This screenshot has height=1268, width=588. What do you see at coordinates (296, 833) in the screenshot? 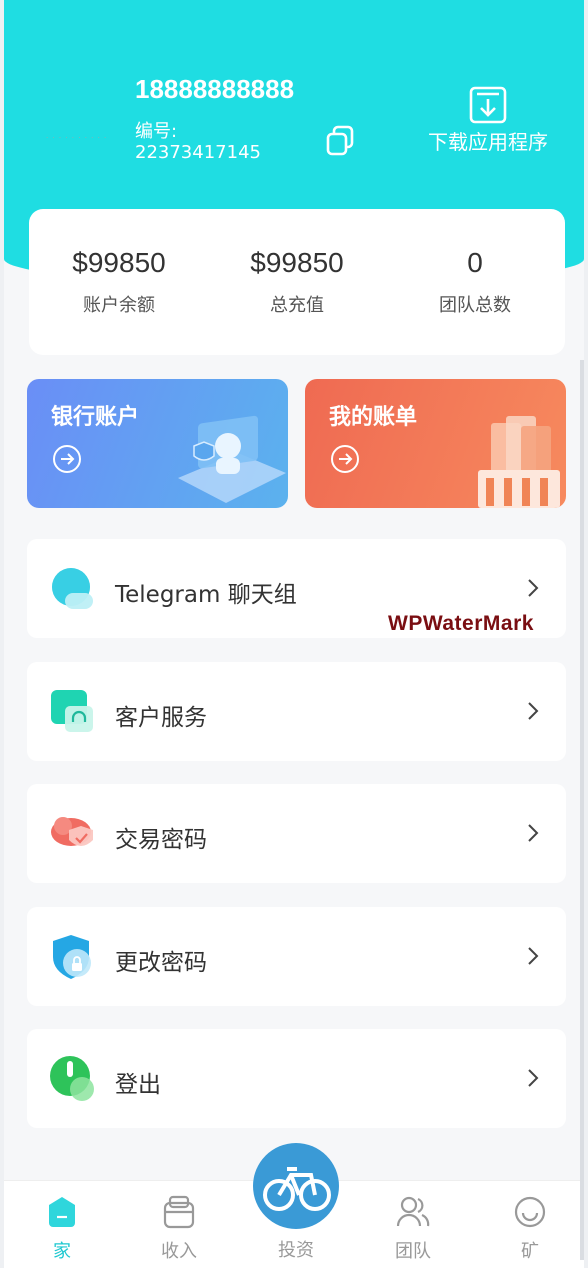
I see `menu-item-transaction-password: 交易密码` at bounding box center [296, 833].